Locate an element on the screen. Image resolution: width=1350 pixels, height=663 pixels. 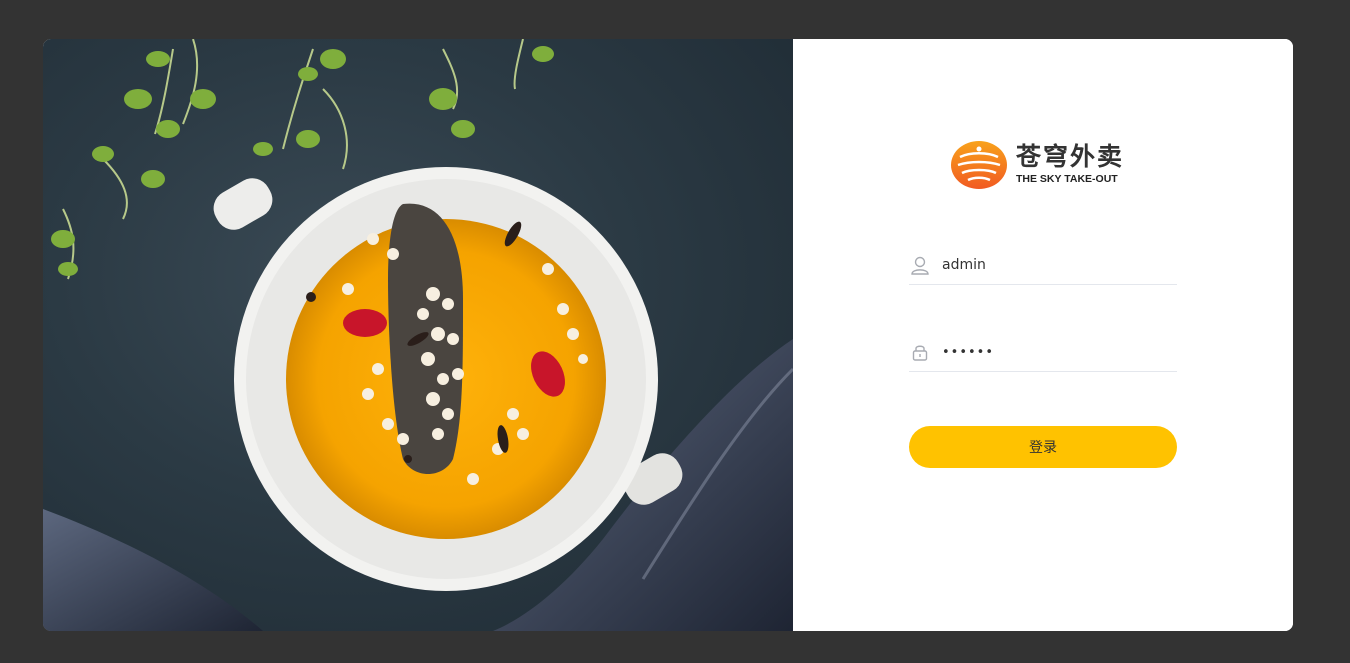
user-icon is located at coordinates (920, 265).